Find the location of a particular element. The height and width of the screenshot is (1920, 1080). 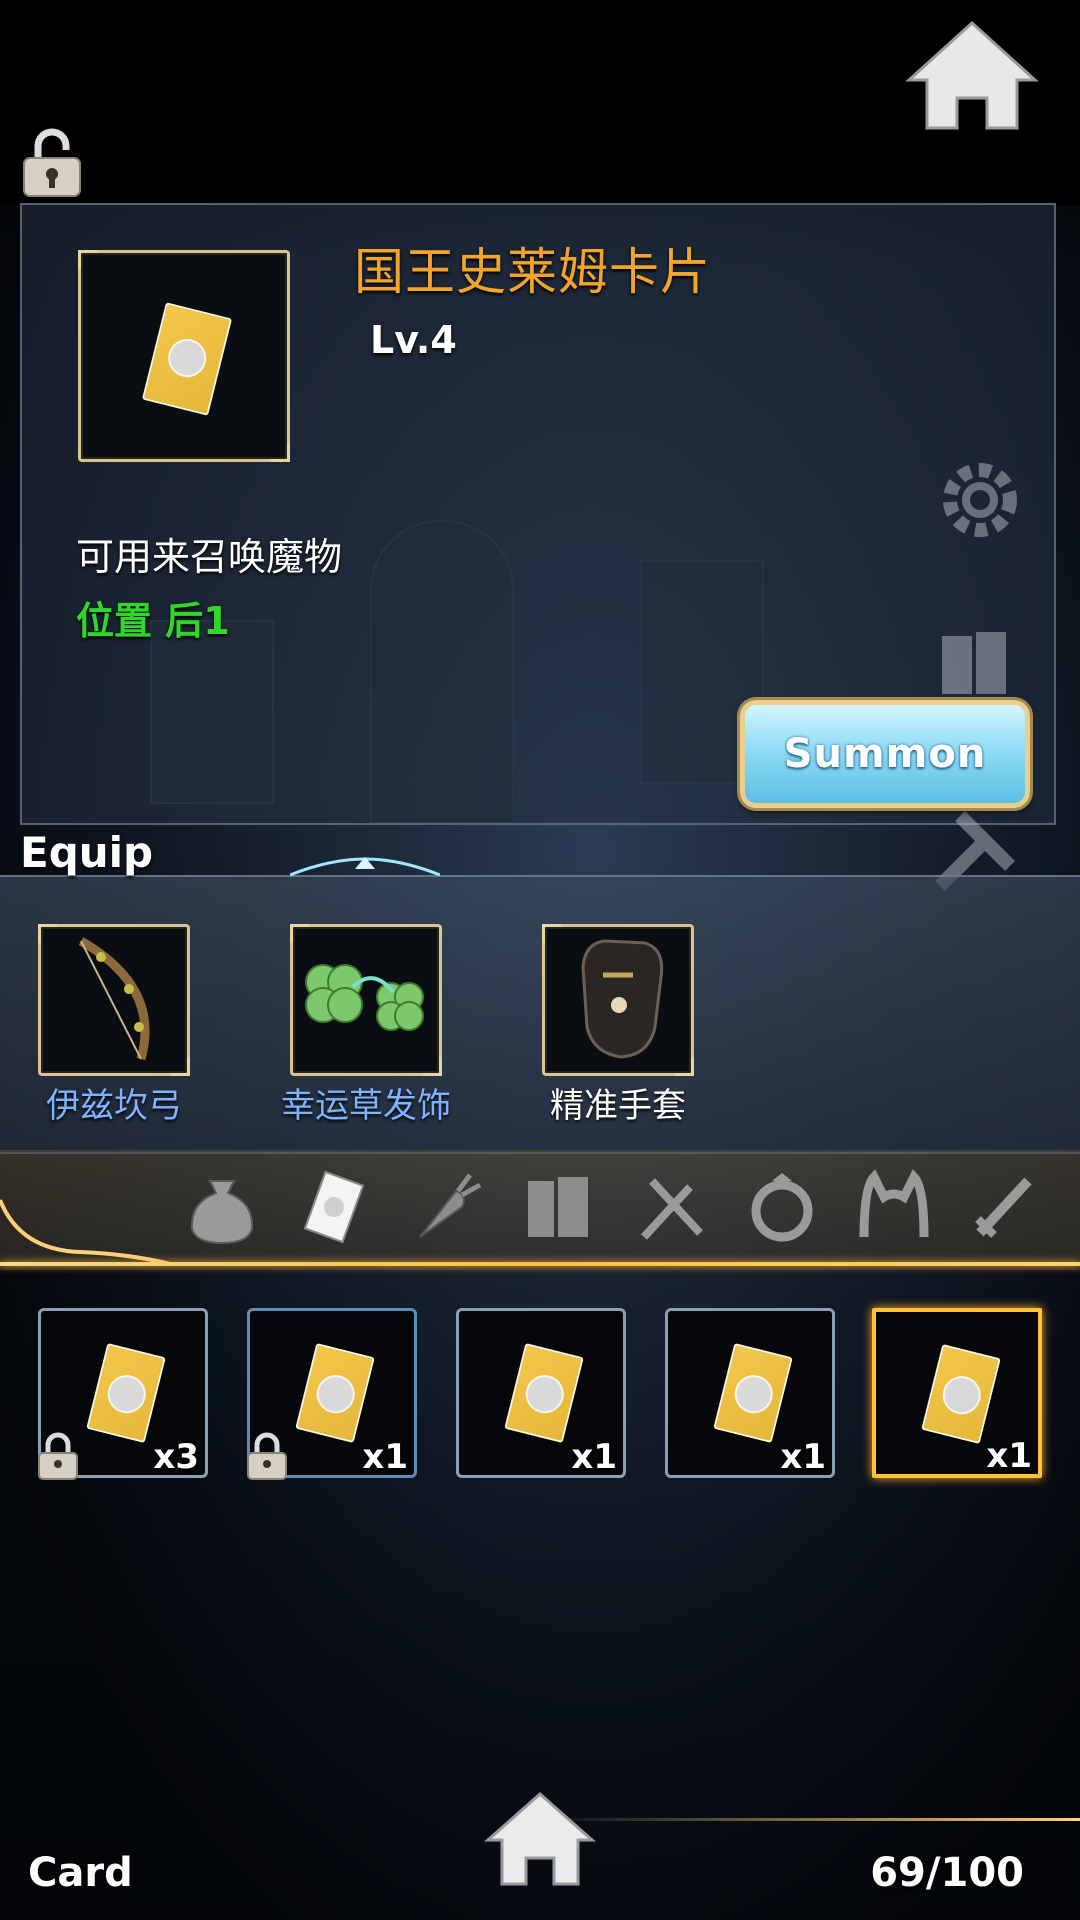

inventory-slot-3: x1 is located at coordinates (541, 1393).